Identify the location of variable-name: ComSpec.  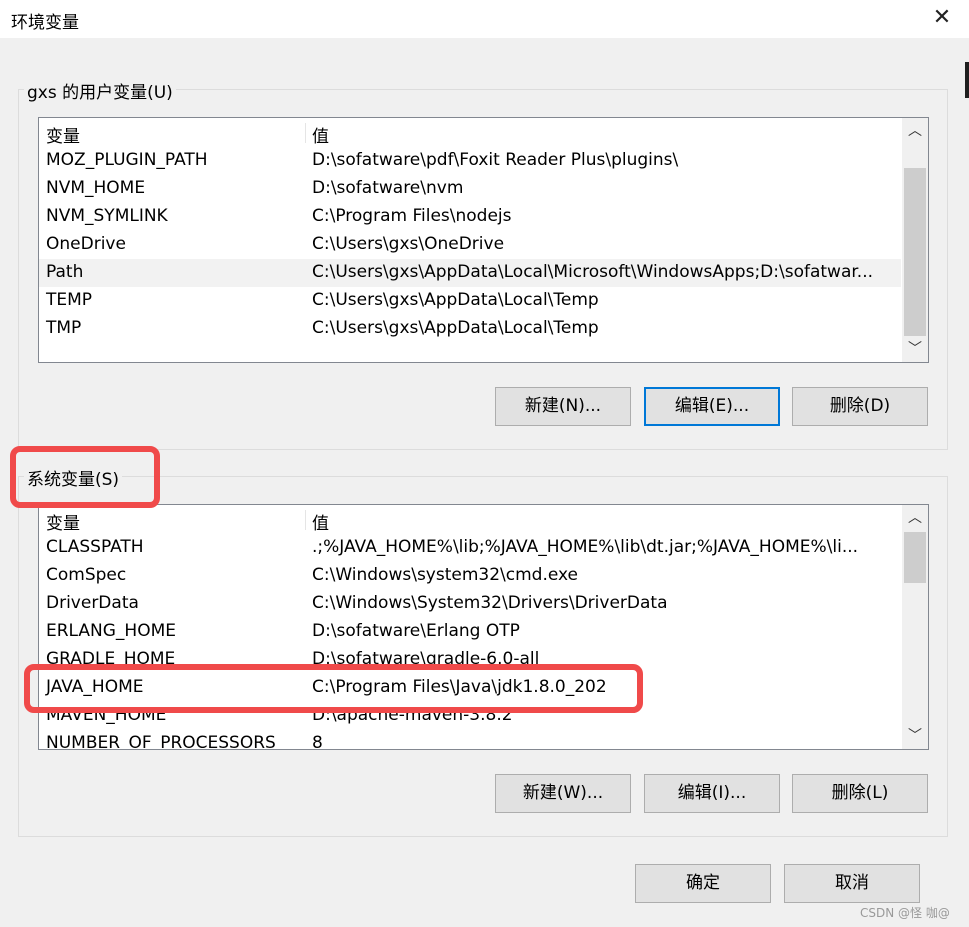
(86, 575).